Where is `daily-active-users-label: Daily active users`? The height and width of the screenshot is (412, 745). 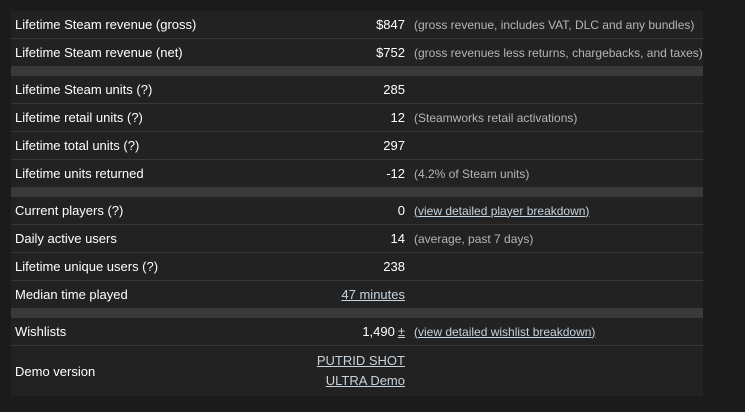 daily-active-users-label: Daily active users is located at coordinates (66, 238).